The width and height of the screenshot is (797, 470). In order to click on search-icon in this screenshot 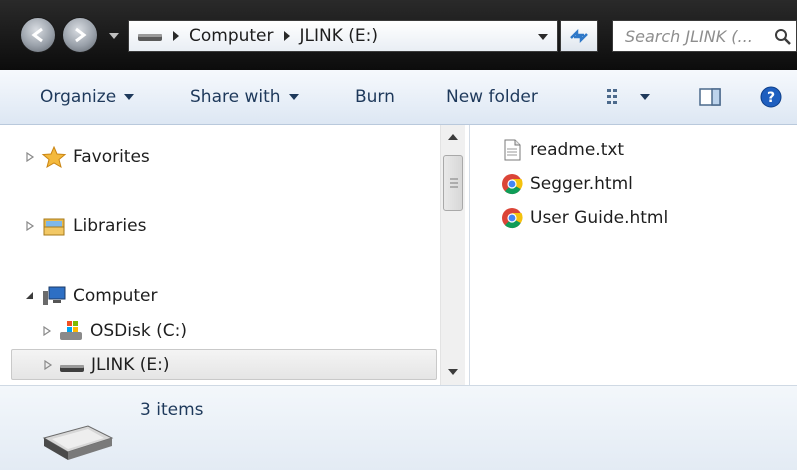, I will do `click(783, 37)`.